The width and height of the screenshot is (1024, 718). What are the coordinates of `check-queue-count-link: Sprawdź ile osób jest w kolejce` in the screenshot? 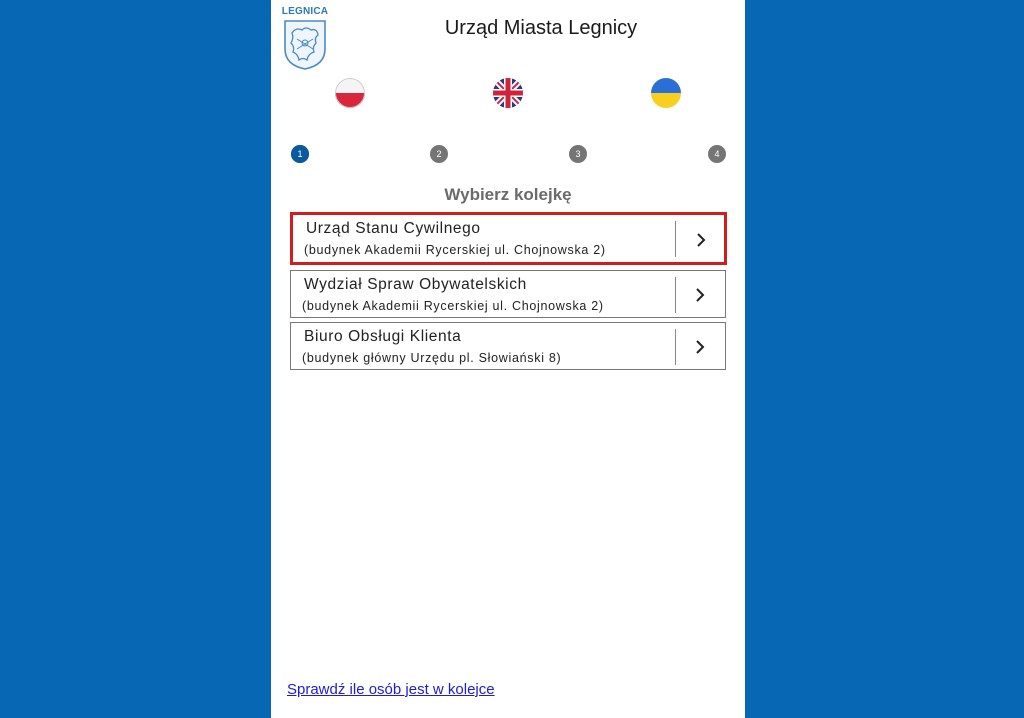 It's located at (391, 689).